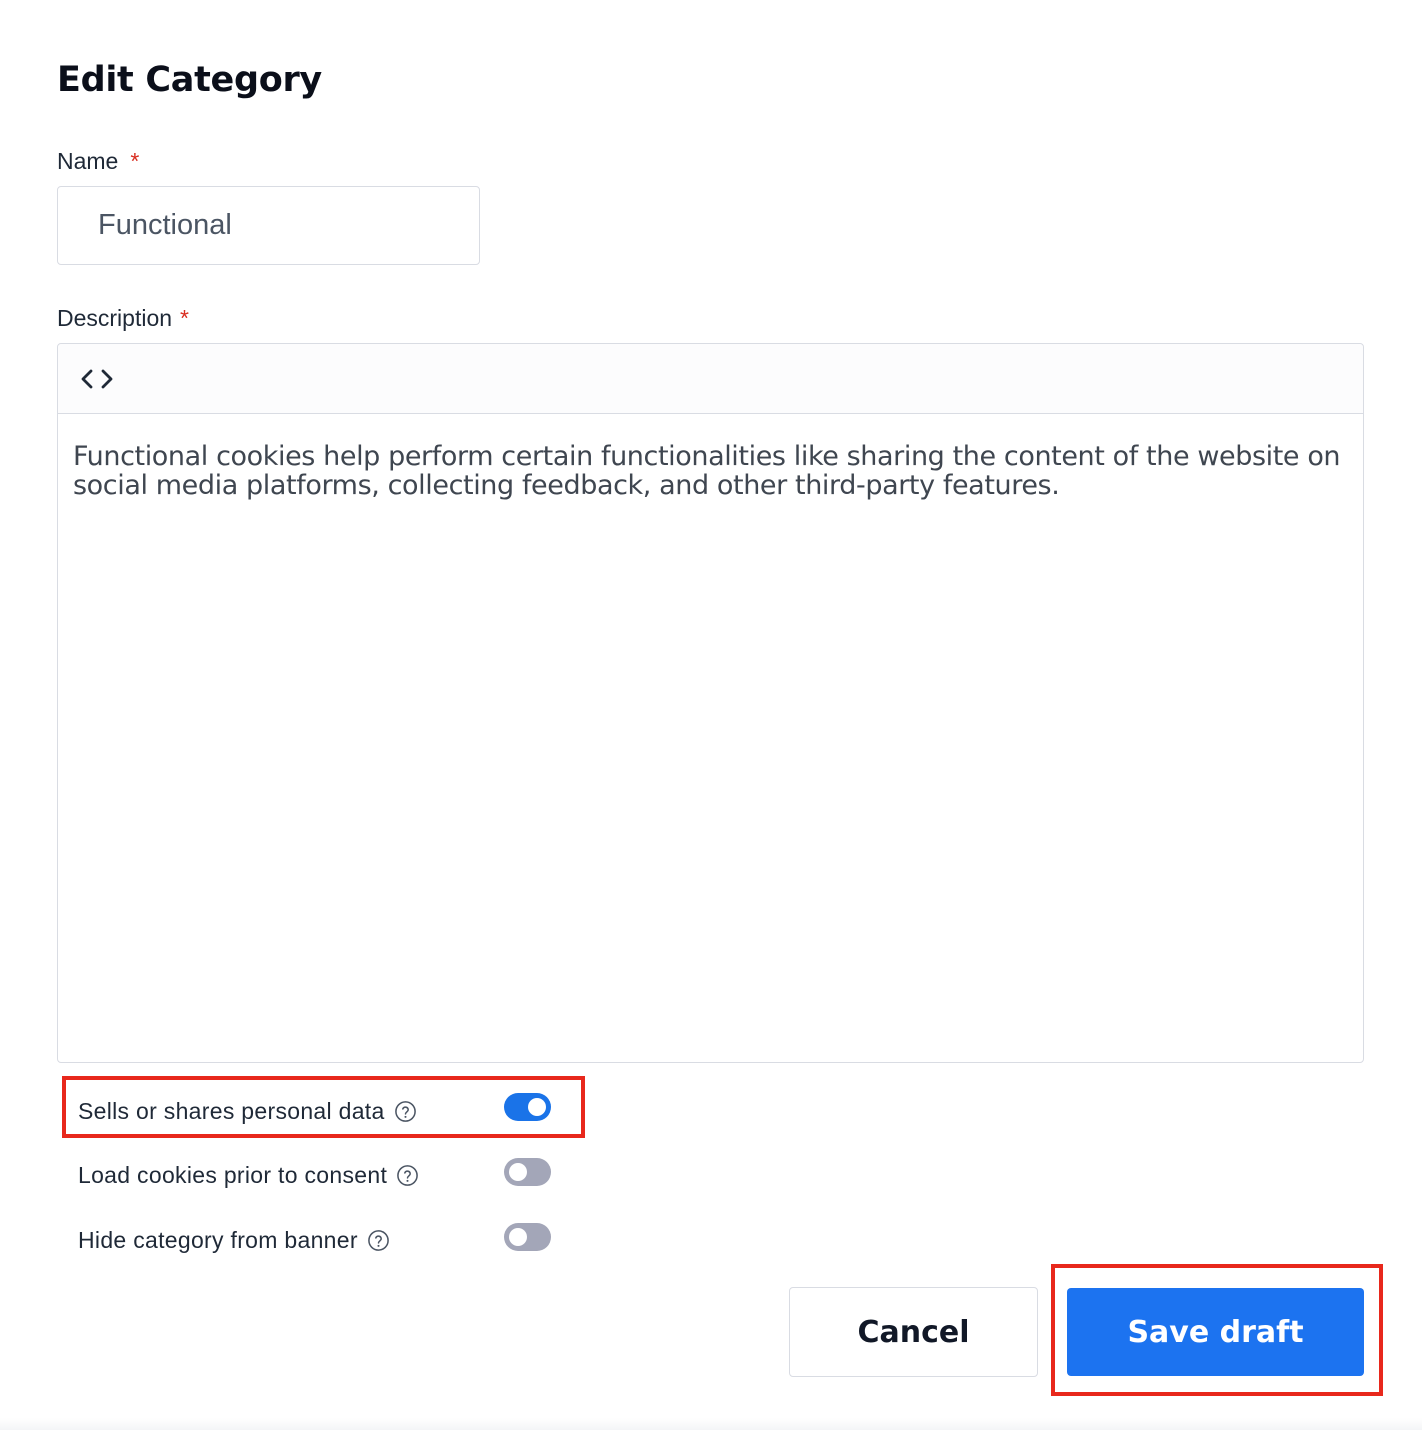 The width and height of the screenshot is (1422, 1430). Describe the element at coordinates (710, 379) in the screenshot. I see `editor-toolbar` at that location.